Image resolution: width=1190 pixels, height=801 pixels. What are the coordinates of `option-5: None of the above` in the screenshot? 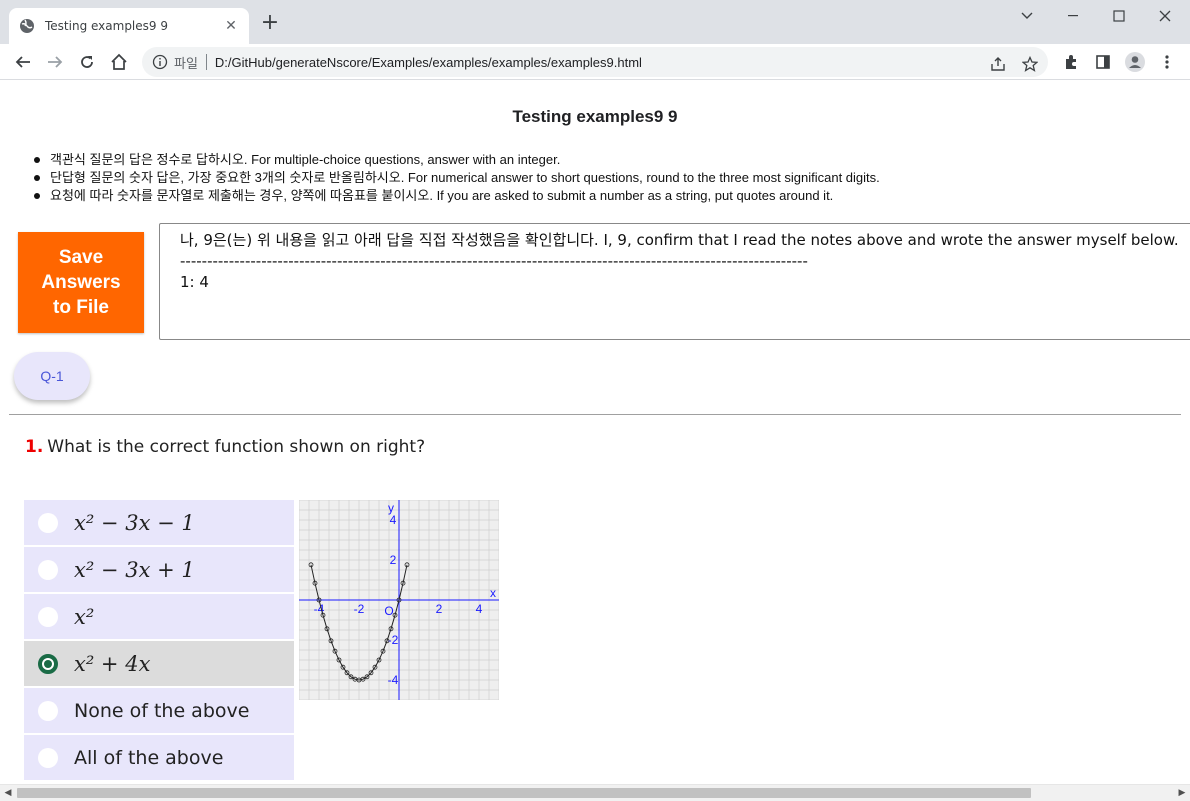 It's located at (159, 710).